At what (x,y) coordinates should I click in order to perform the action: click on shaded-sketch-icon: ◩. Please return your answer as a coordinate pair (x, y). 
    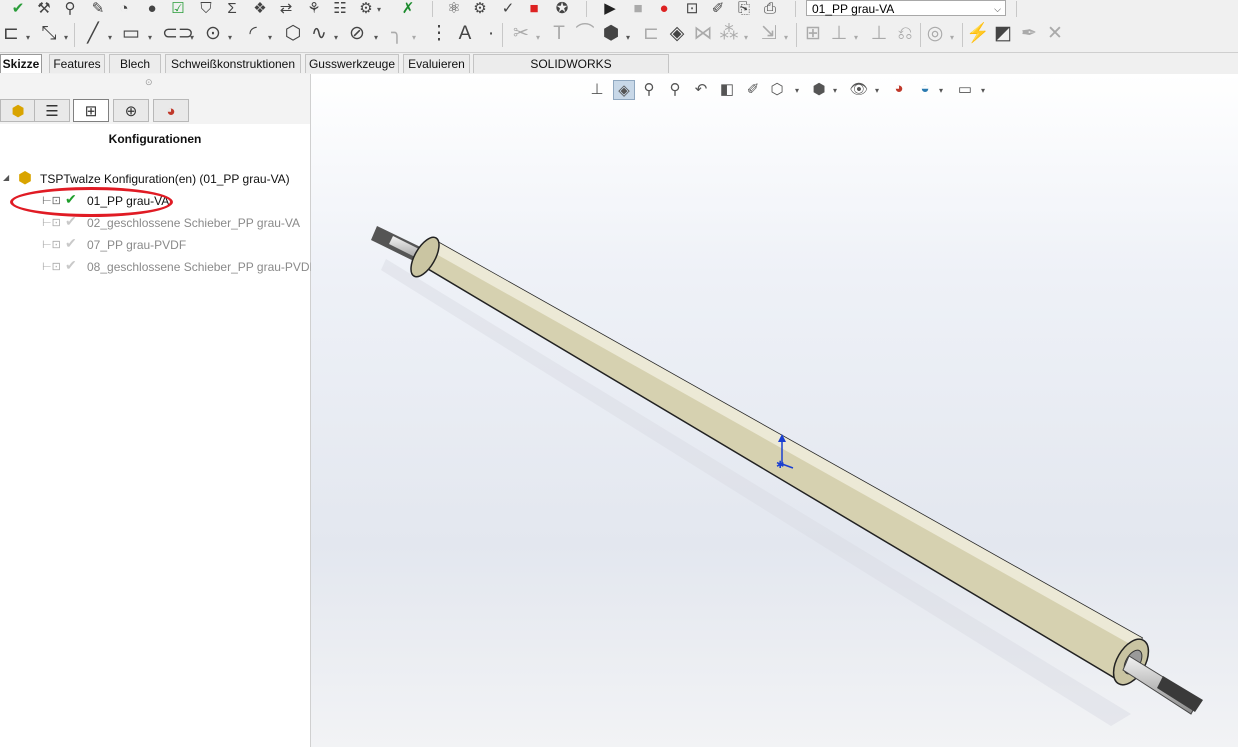
    Looking at the image, I should click on (1003, 34).